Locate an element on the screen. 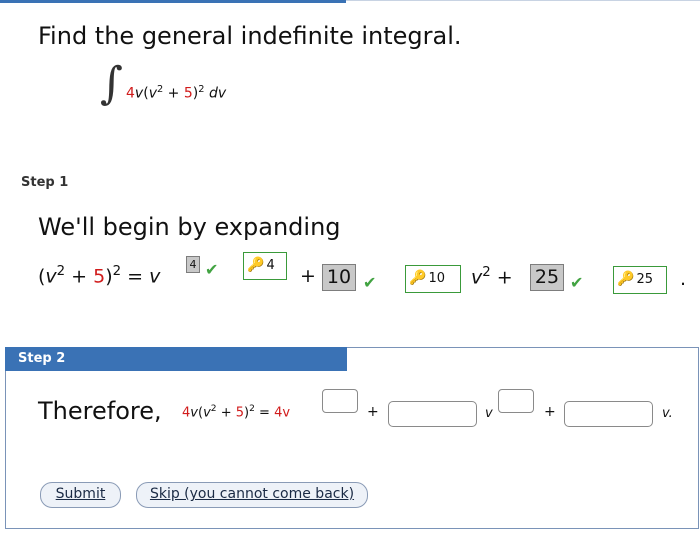 This screenshot has width=700, height=533. skip-button: Skip (you cannot come back) is located at coordinates (252, 495).